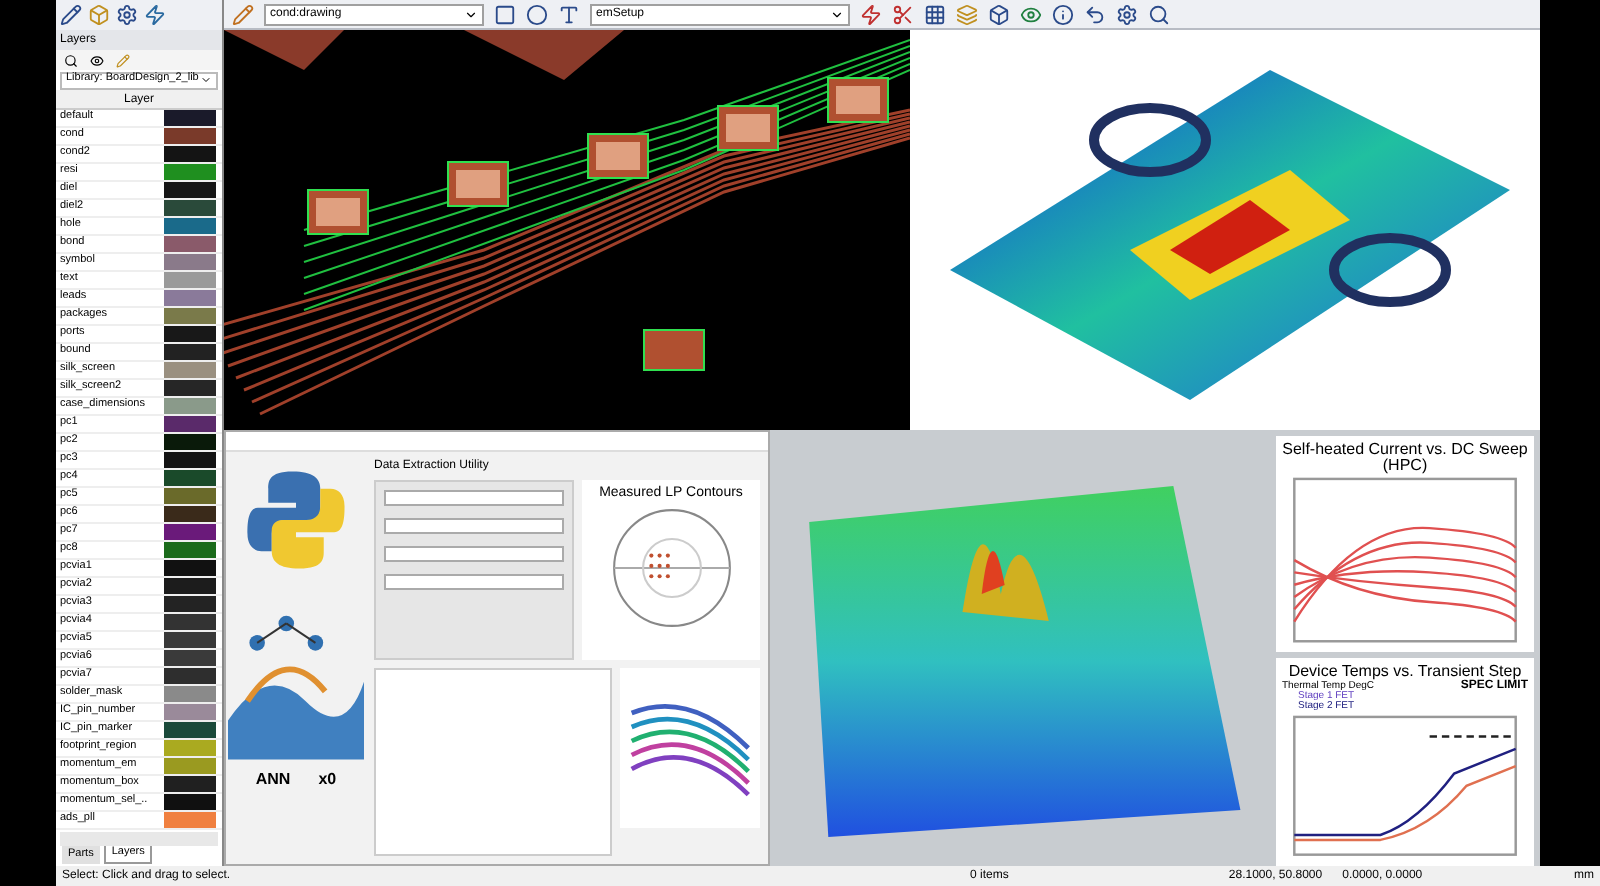  I want to click on scrollbar, so click(139, 839).